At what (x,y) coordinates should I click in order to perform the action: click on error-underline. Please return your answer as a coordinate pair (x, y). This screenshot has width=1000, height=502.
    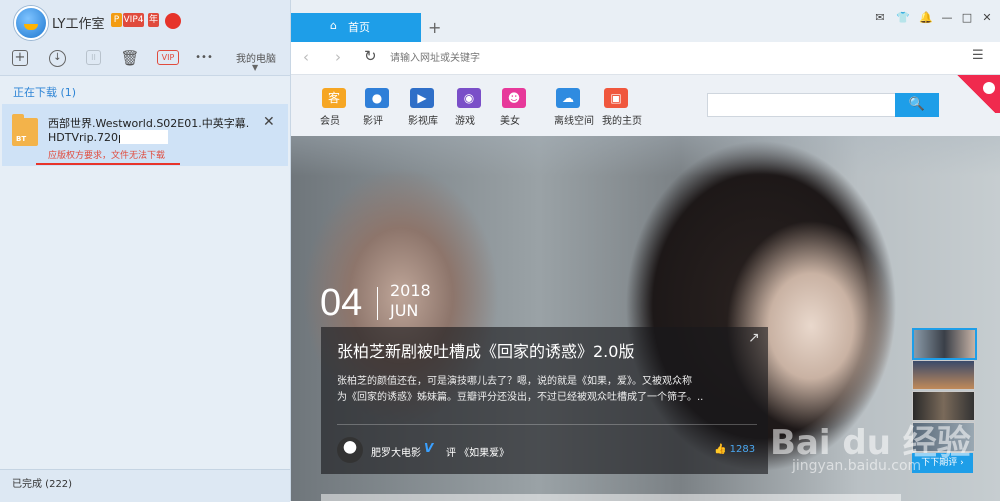
    Looking at the image, I should click on (108, 164).